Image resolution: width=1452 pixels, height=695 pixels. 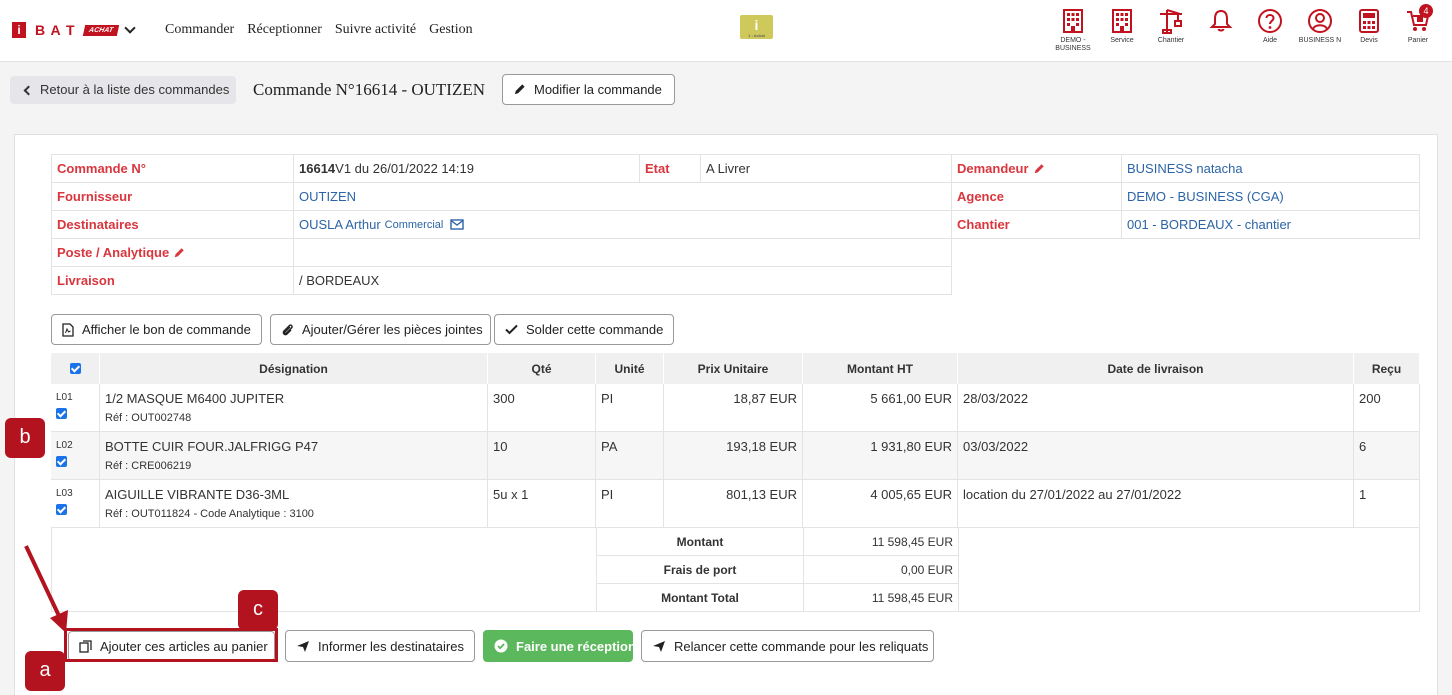 What do you see at coordinates (172, 196) in the screenshot?
I see `info-label-fournisseur: Fournisseur` at bounding box center [172, 196].